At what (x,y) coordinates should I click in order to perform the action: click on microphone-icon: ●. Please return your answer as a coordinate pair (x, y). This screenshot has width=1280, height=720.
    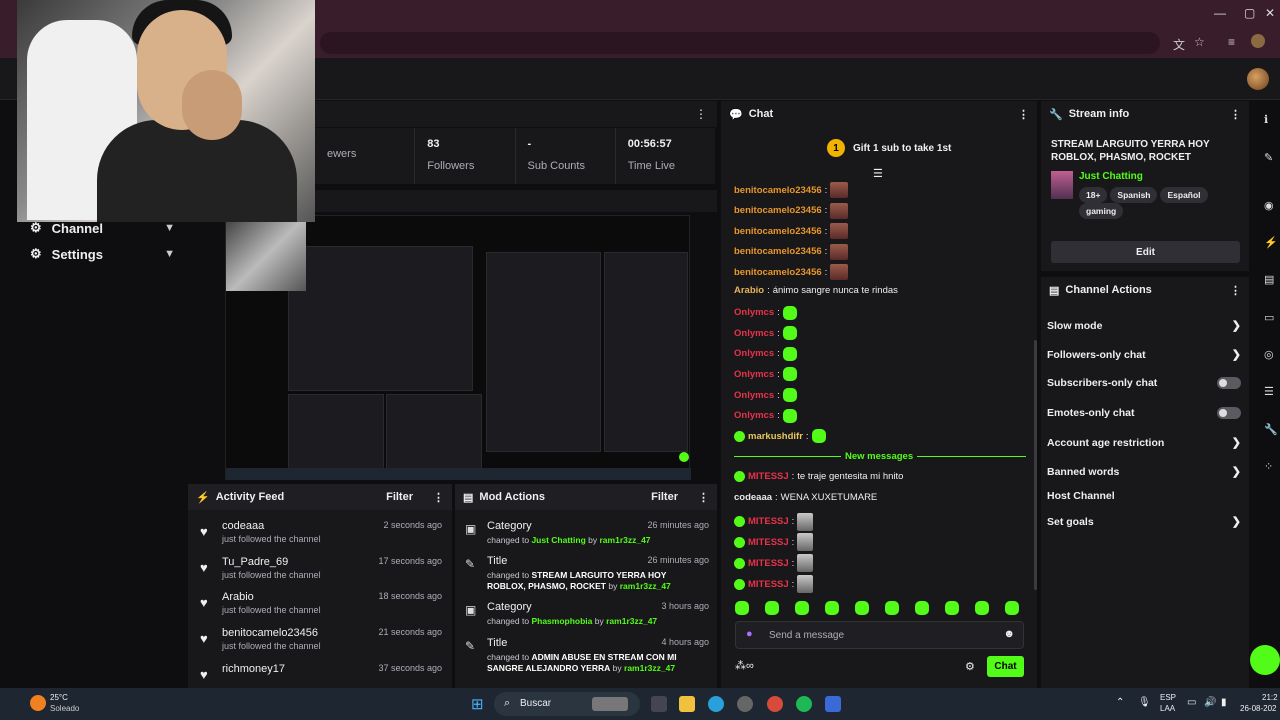
    Looking at the image, I should click on (749, 634).